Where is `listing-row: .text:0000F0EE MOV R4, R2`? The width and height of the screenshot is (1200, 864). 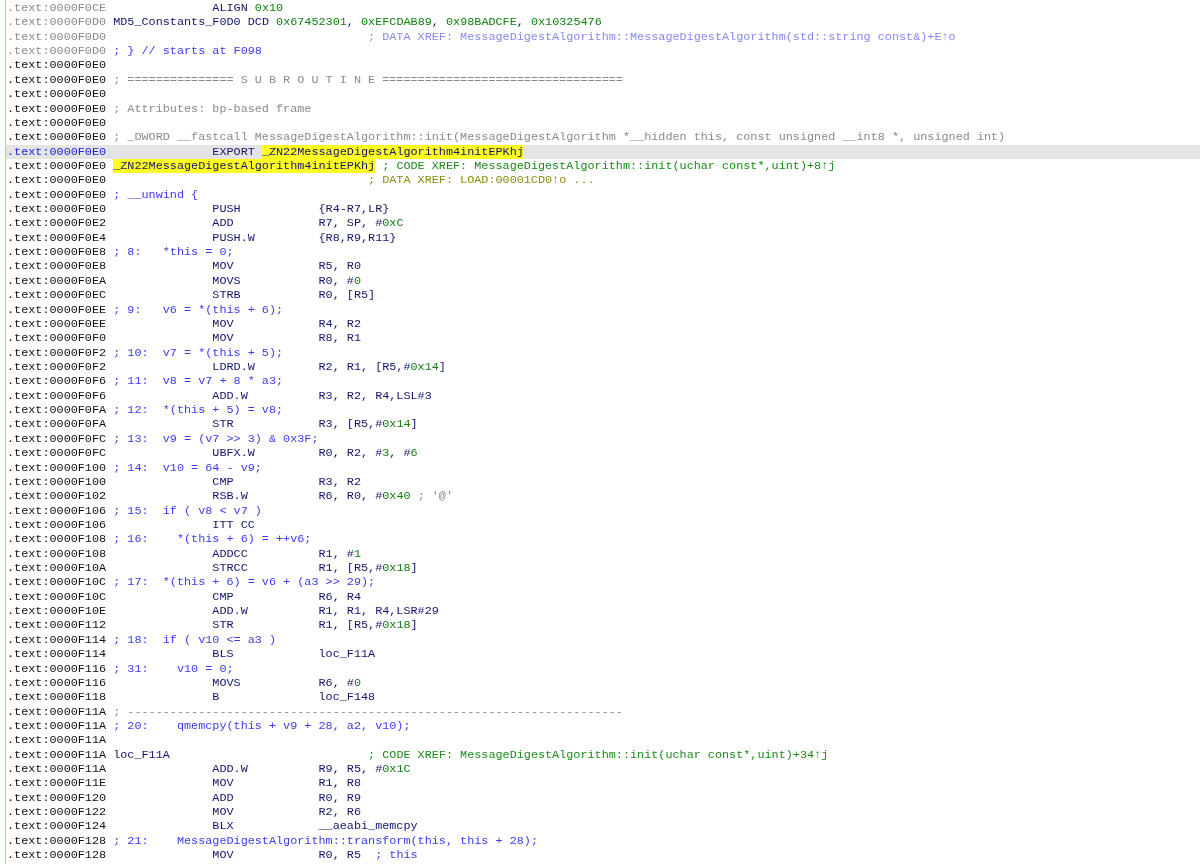 listing-row: .text:0000F0EE MOV R4, R2 is located at coordinates (603, 324).